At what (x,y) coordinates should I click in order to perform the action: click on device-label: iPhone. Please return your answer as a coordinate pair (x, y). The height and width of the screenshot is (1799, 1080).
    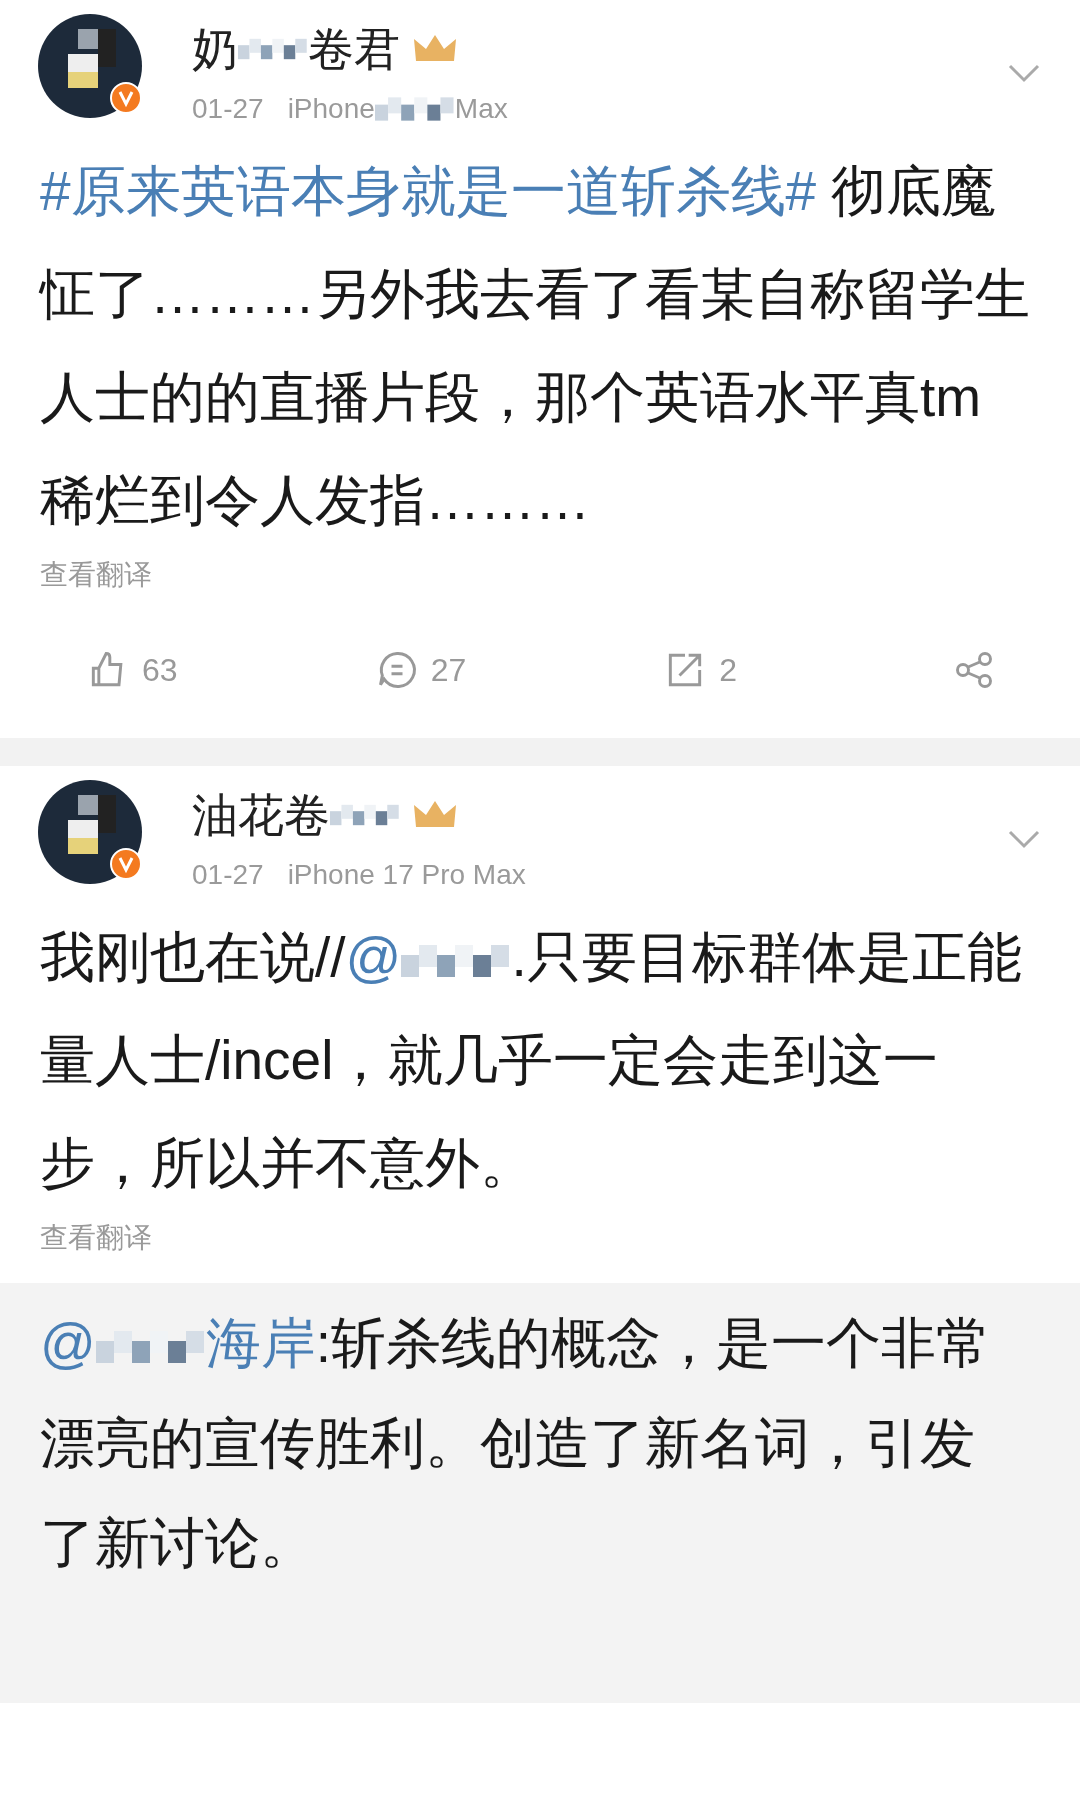
    Looking at the image, I should click on (331, 109).